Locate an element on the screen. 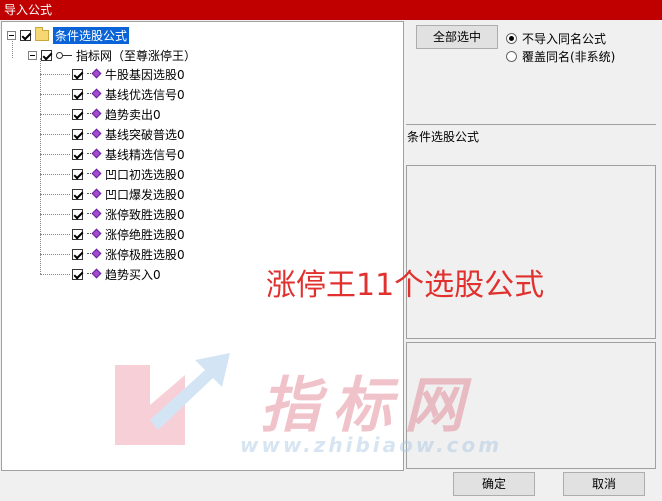 The height and width of the screenshot is (501, 662). tree-item-label: 基线精选信号0 is located at coordinates (145, 154).